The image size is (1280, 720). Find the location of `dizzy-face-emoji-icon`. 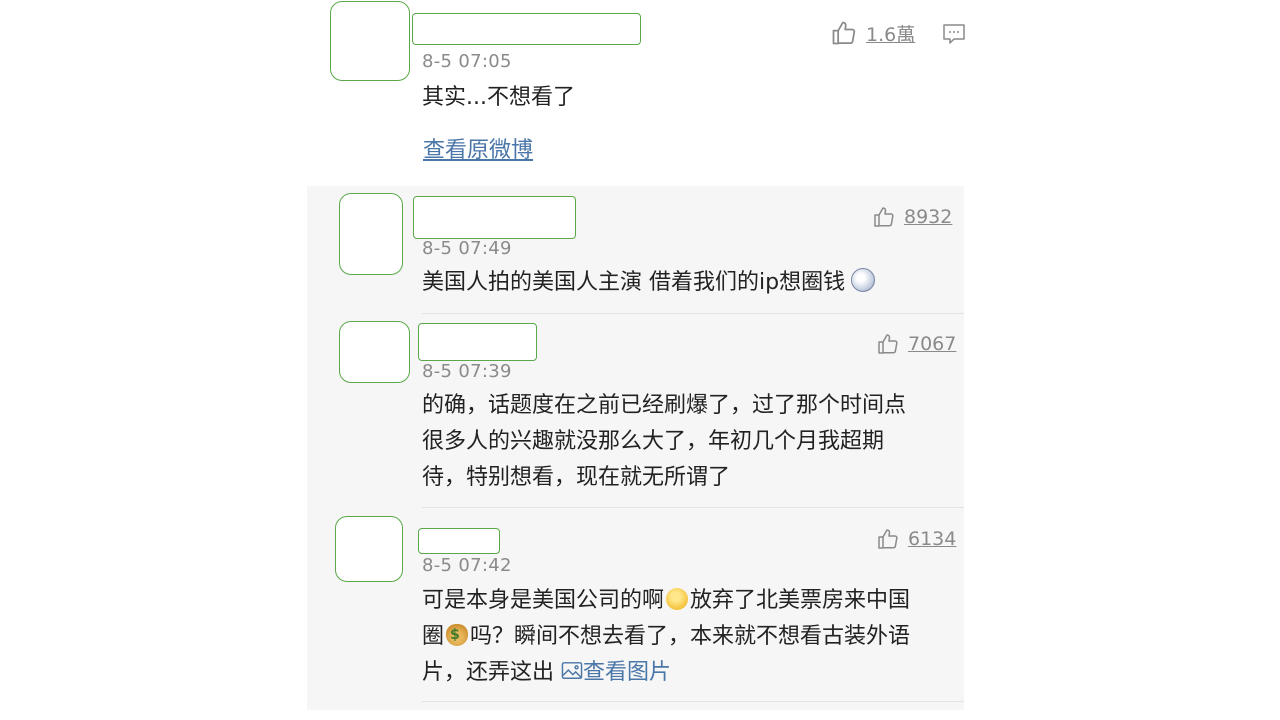

dizzy-face-emoji-icon is located at coordinates (863, 280).